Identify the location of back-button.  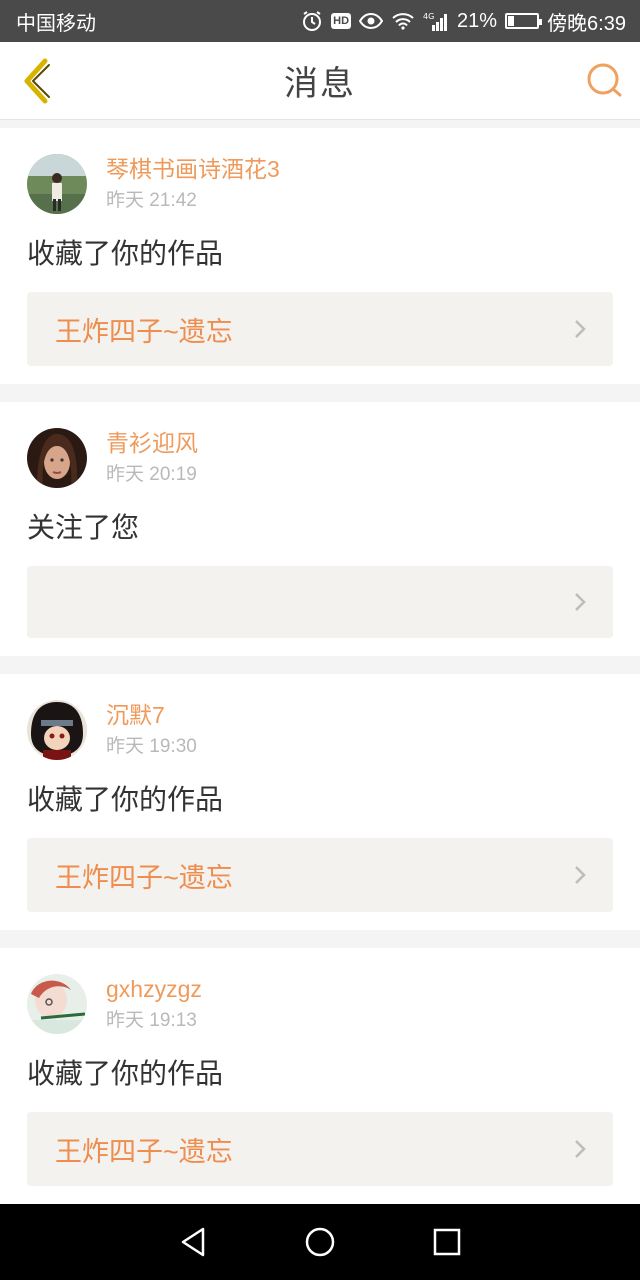
(36, 81).